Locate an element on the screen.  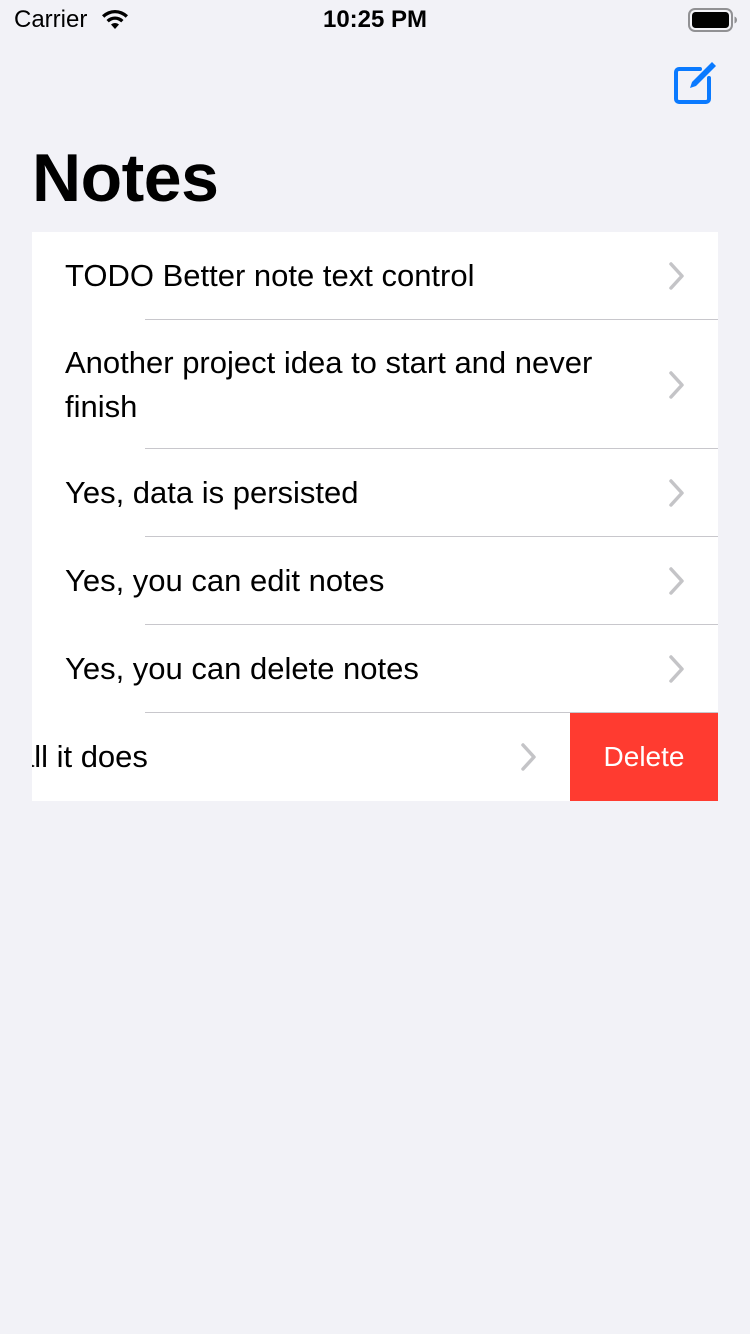
compose-button is located at coordinates (695, 85).